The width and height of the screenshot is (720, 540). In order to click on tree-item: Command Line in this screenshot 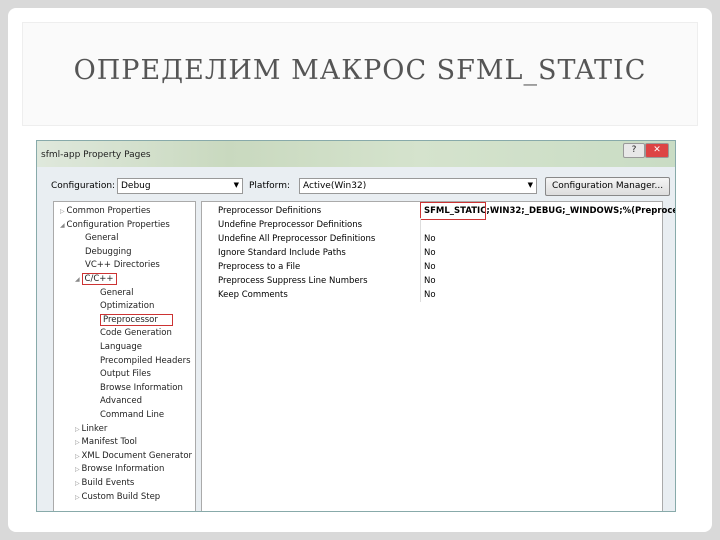, I will do `click(127, 415)`.